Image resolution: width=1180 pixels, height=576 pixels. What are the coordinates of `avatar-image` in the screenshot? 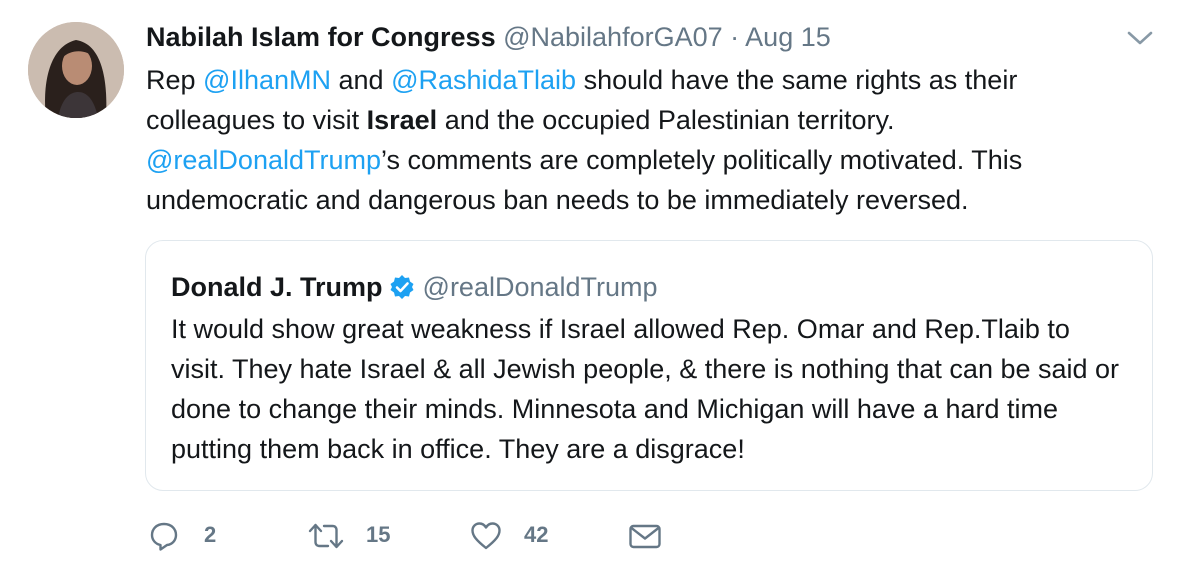 It's located at (76, 70).